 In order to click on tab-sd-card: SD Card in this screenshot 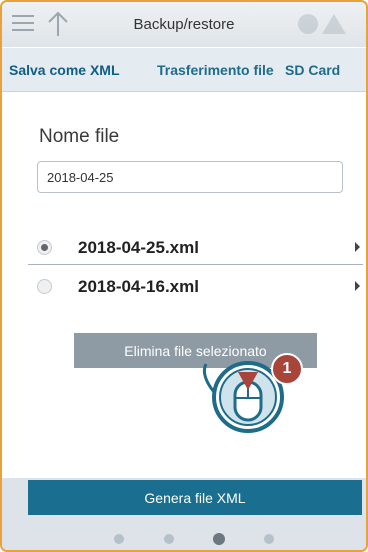, I will do `click(312, 70)`.